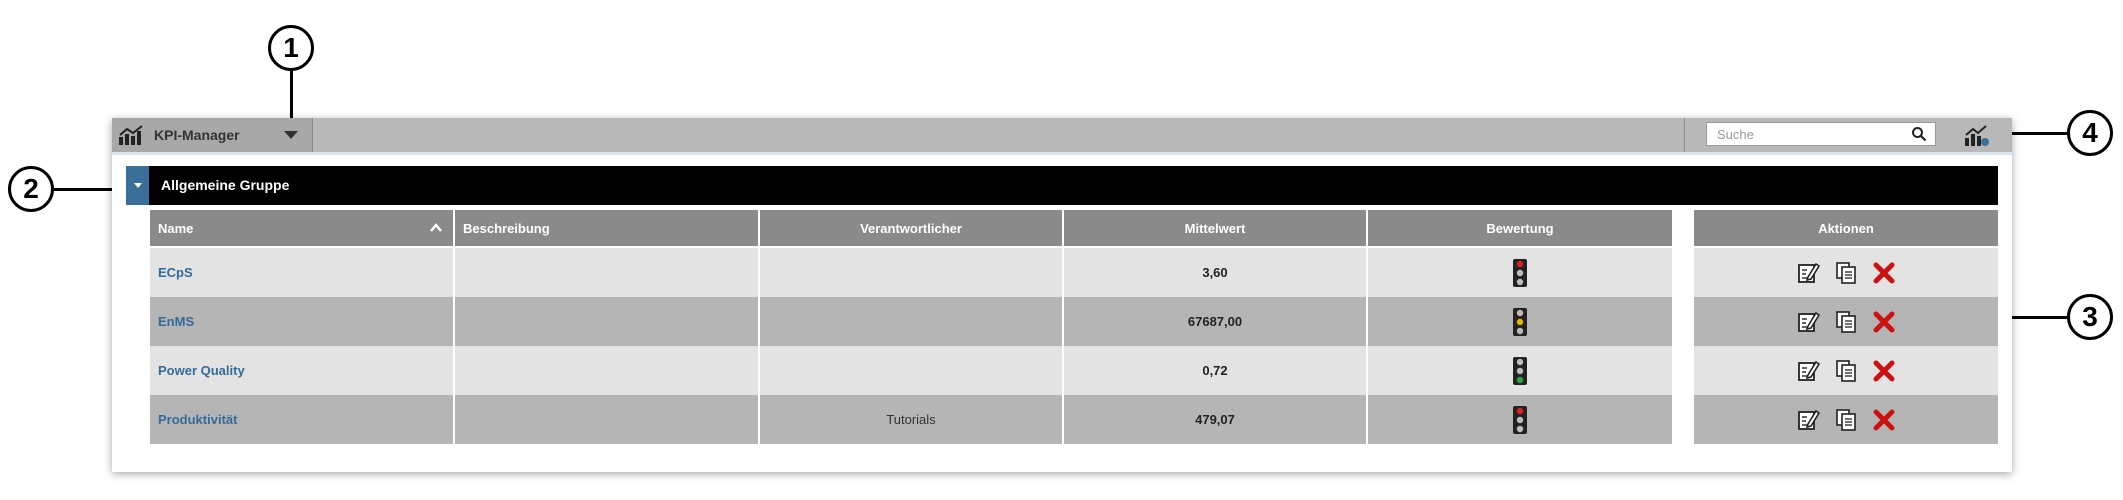  What do you see at coordinates (1977, 135) in the screenshot?
I see `kpi-settings-icon` at bounding box center [1977, 135].